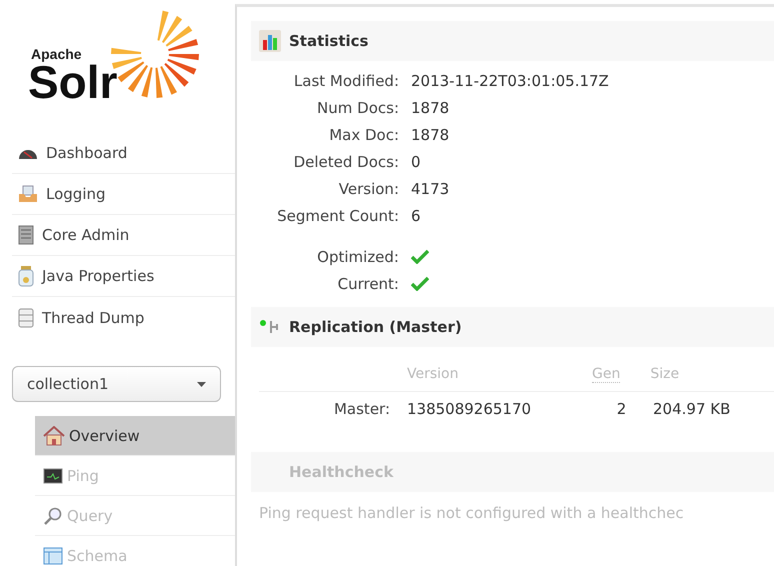  I want to click on stat-label: Deleted Docs:, so click(345, 161).